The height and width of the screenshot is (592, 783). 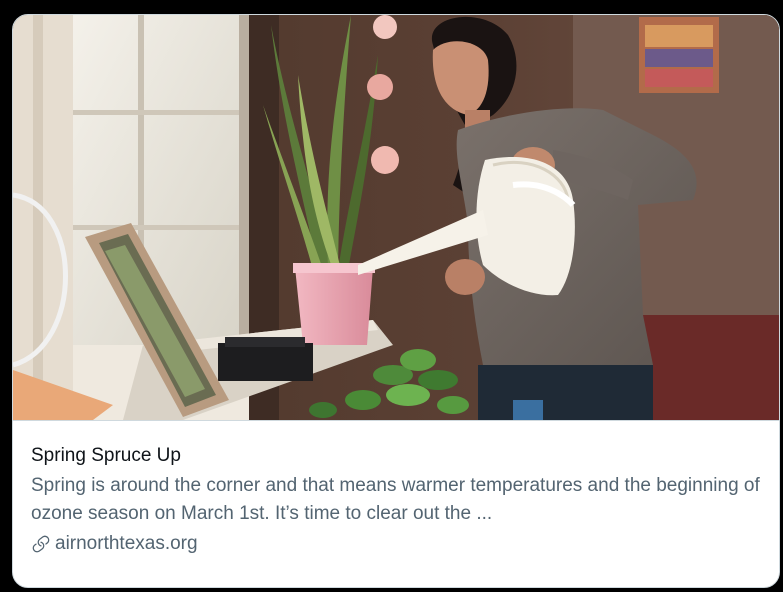 I want to click on link-icon, so click(x=41, y=544).